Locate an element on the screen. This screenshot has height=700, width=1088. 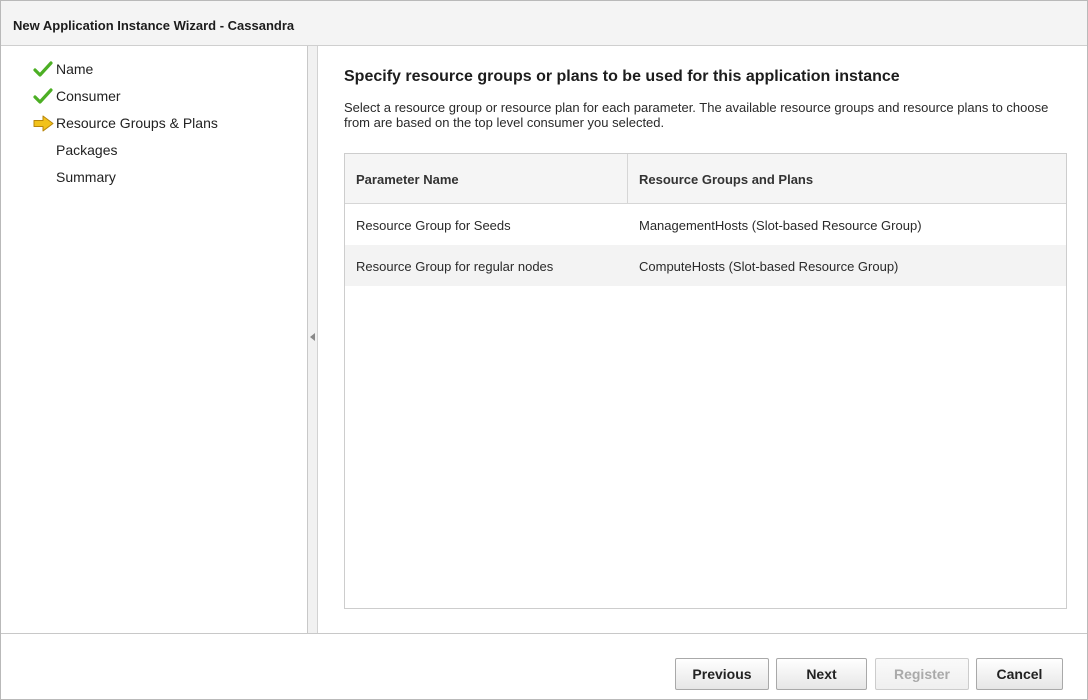
resource-group-cell: ComputeHosts (Slot-based Resource Group) is located at coordinates (847, 265).